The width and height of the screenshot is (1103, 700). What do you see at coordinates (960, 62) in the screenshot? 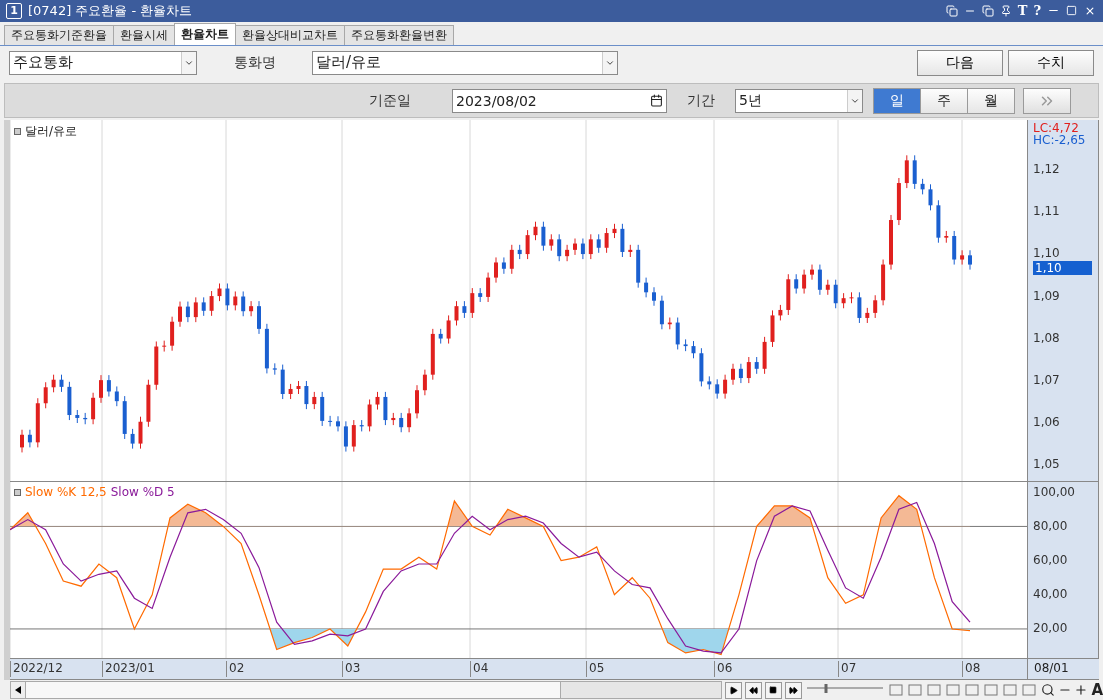
I see `toolbar-button: 다음` at bounding box center [960, 62].